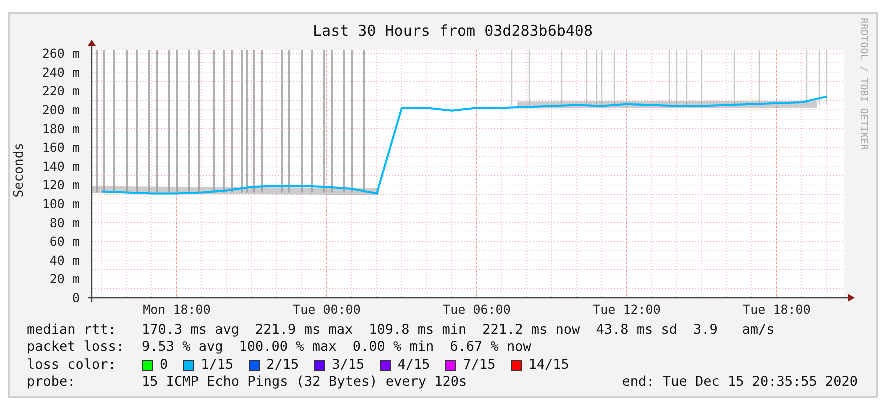 The height and width of the screenshot is (412, 893). What do you see at coordinates (531, 331) in the screenshot?
I see `legend-value: 221.2 ms now` at bounding box center [531, 331].